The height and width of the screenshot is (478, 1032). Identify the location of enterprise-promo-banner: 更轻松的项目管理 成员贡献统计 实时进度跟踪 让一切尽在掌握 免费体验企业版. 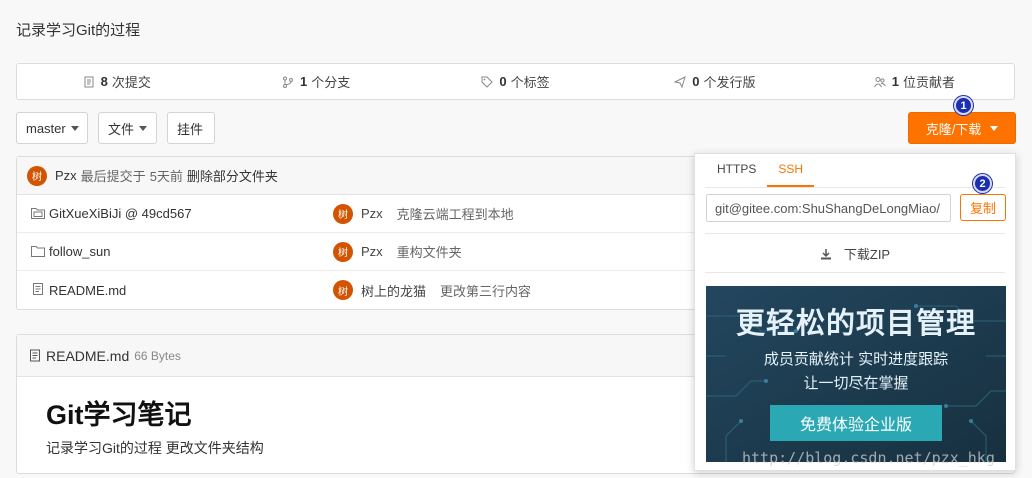
(856, 374).